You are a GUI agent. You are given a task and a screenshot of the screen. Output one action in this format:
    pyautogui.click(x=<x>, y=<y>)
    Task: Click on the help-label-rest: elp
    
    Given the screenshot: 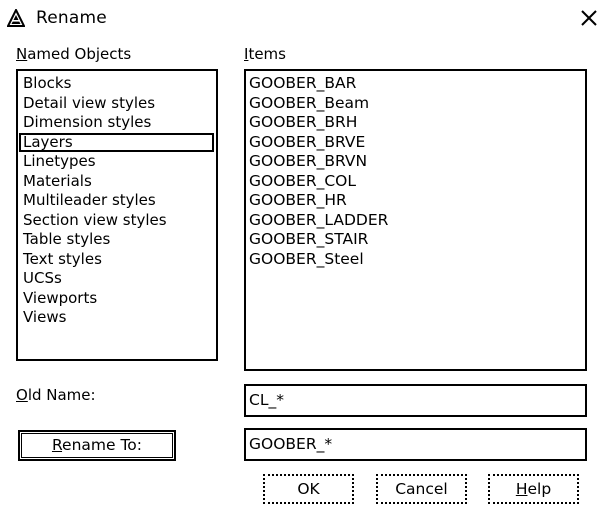 What is the action you would take?
    pyautogui.click(x=539, y=489)
    